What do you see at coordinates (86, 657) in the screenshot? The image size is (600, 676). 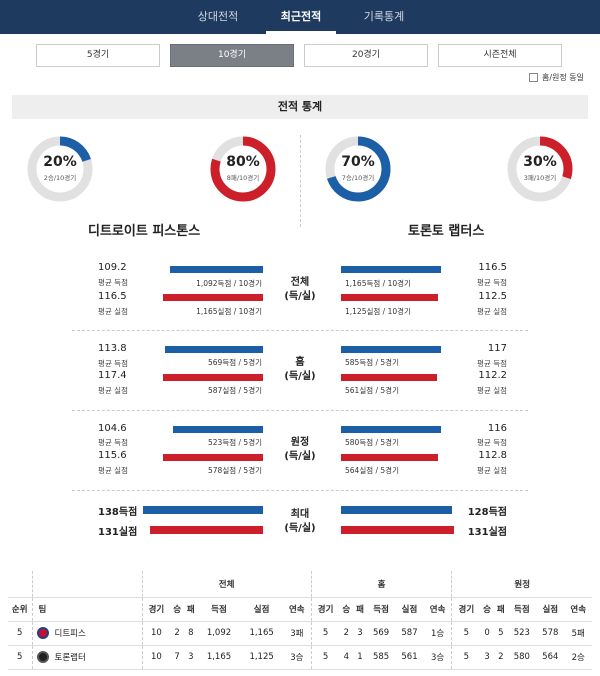 I see `team-cell: 토론랩터` at bounding box center [86, 657].